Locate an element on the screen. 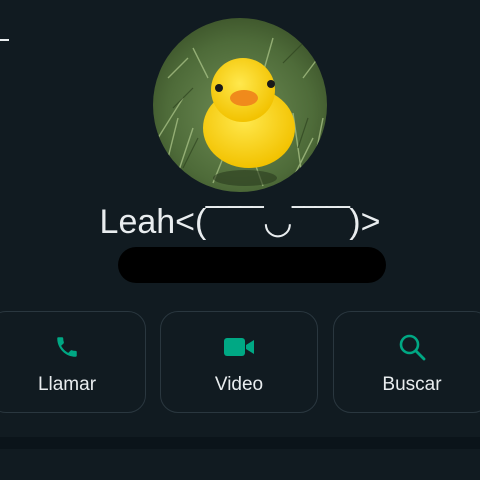 This screenshot has width=480, height=480. search-button: Buscar is located at coordinates (406, 362).